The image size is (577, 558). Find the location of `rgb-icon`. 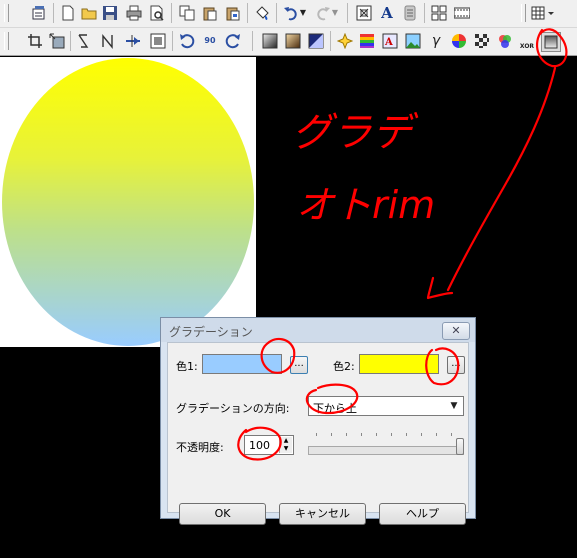

rgb-icon is located at coordinates (505, 41).